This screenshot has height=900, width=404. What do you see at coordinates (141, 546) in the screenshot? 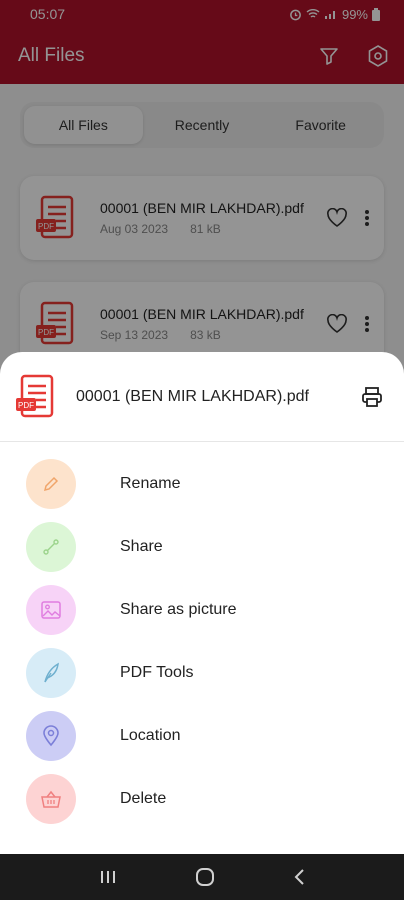
I see `action-label: Share` at bounding box center [141, 546].